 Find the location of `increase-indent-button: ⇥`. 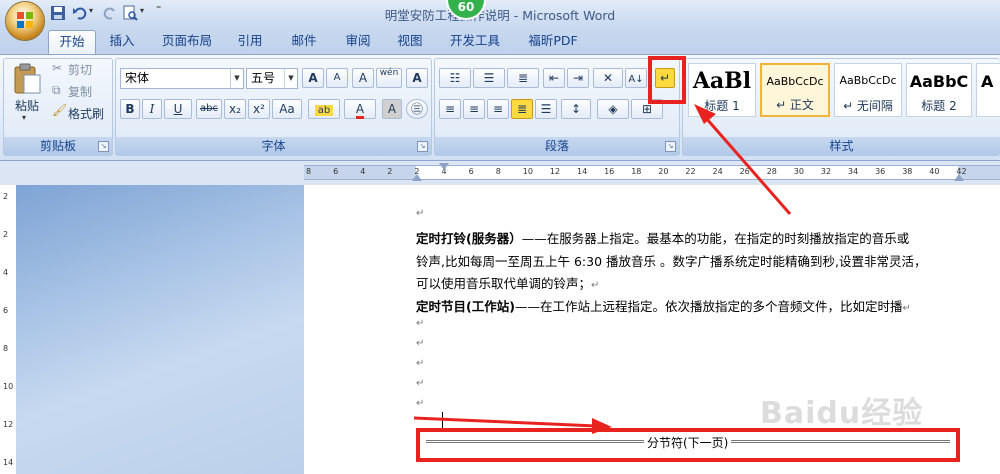

increase-indent-button: ⇥ is located at coordinates (578, 78).